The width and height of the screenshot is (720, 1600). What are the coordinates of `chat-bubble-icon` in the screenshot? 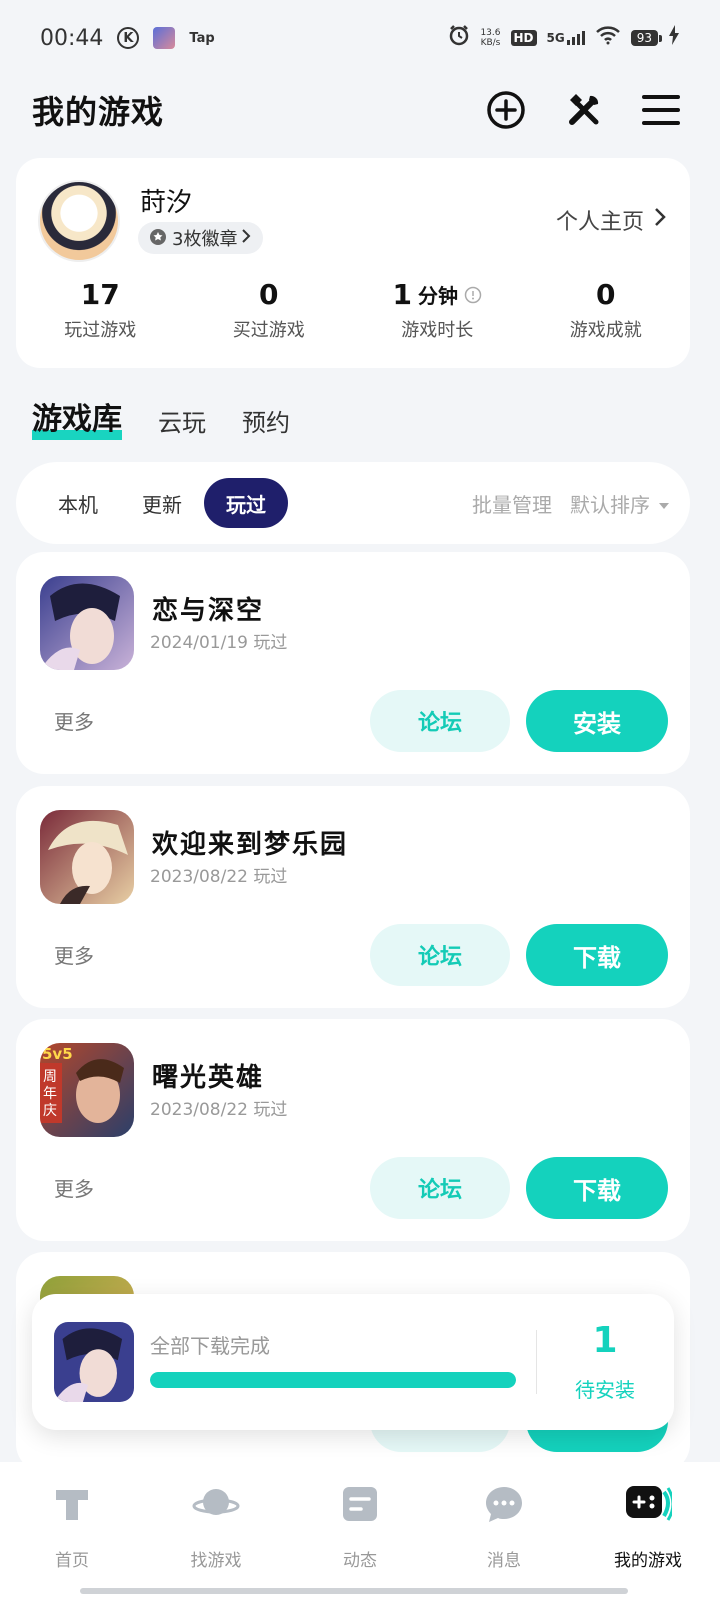 It's located at (504, 1504).